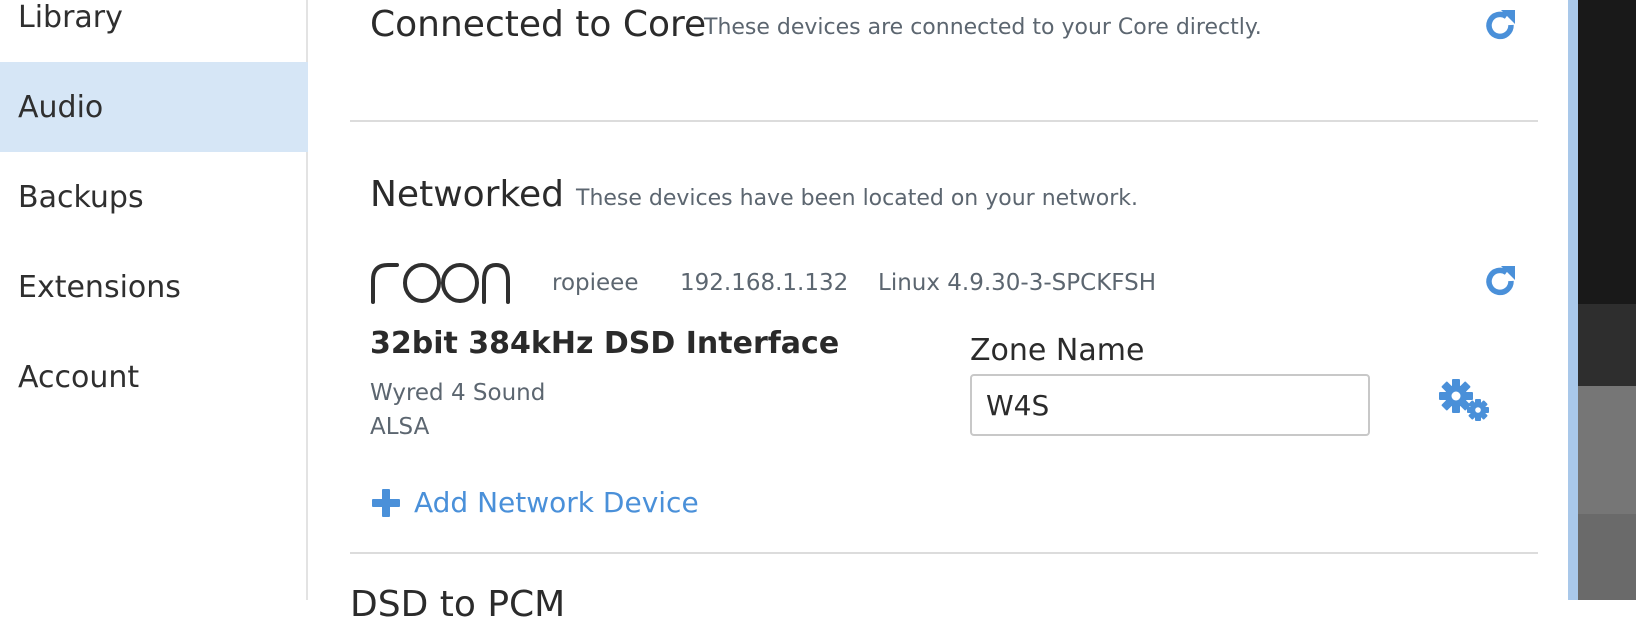  Describe the element at coordinates (99, 287) in the screenshot. I see `sidebar-item-label: Extensions` at that location.